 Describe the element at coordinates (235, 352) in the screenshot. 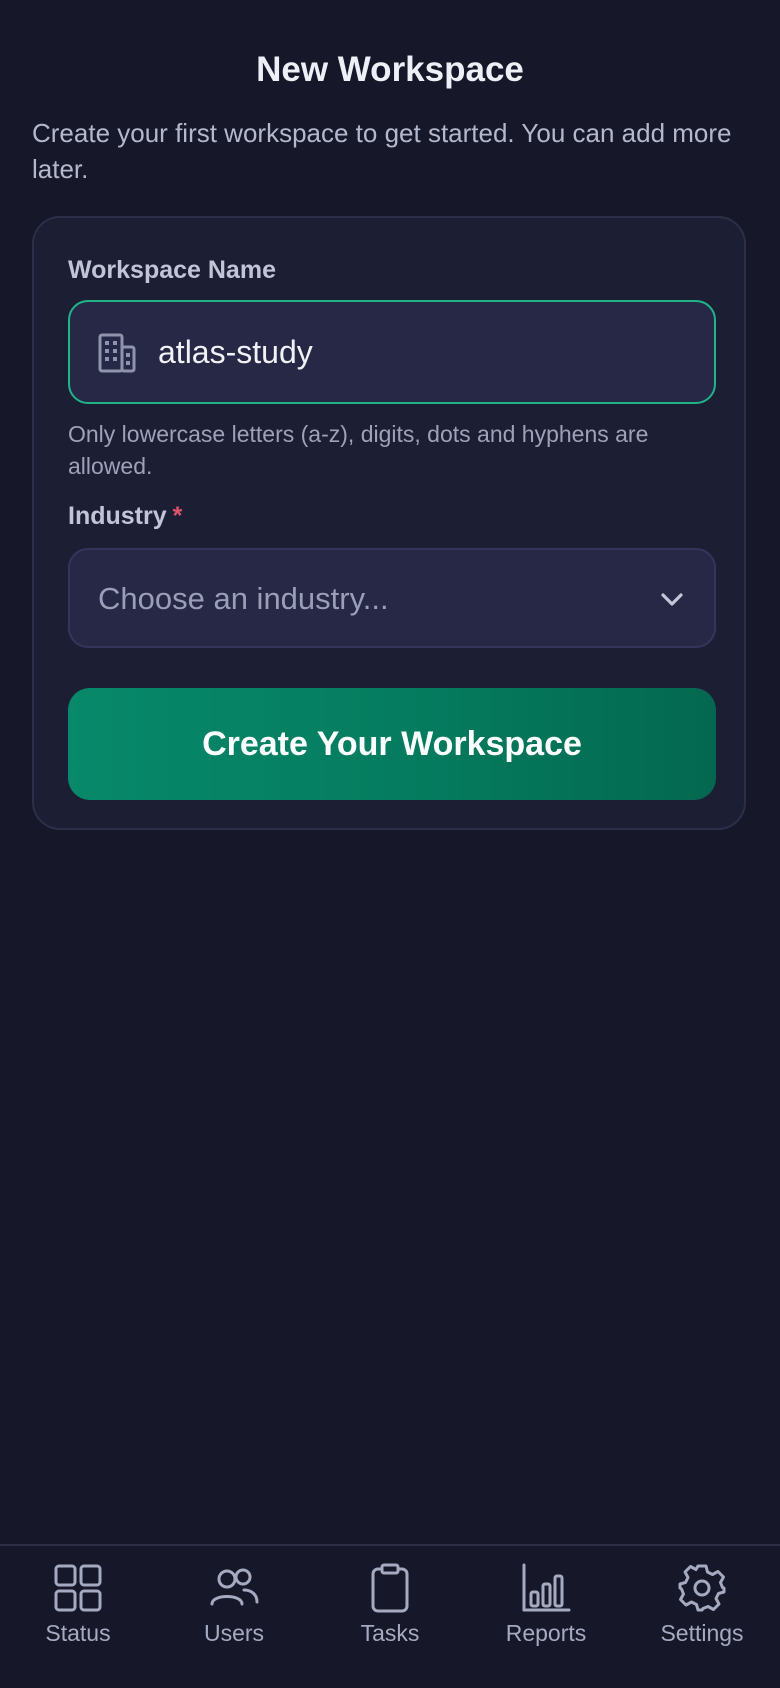

I see `workspace-name-value: atlas-study` at that location.